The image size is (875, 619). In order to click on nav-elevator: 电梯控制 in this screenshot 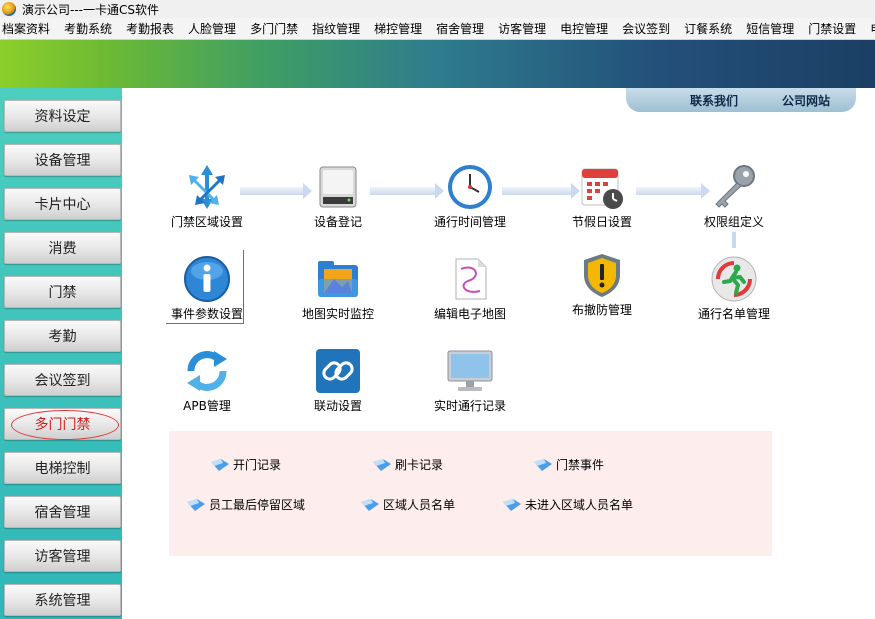, I will do `click(62, 468)`.